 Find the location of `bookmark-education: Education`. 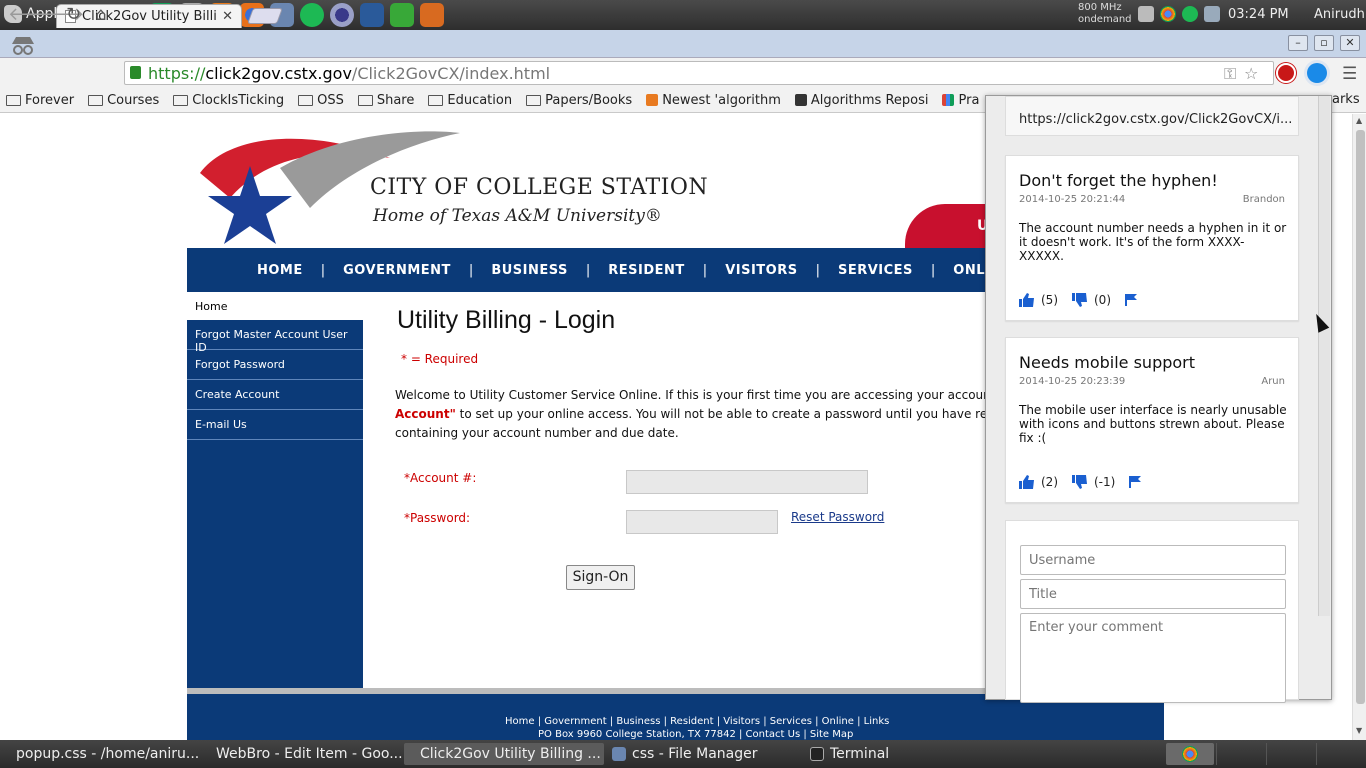

bookmark-education: Education is located at coordinates (470, 100).